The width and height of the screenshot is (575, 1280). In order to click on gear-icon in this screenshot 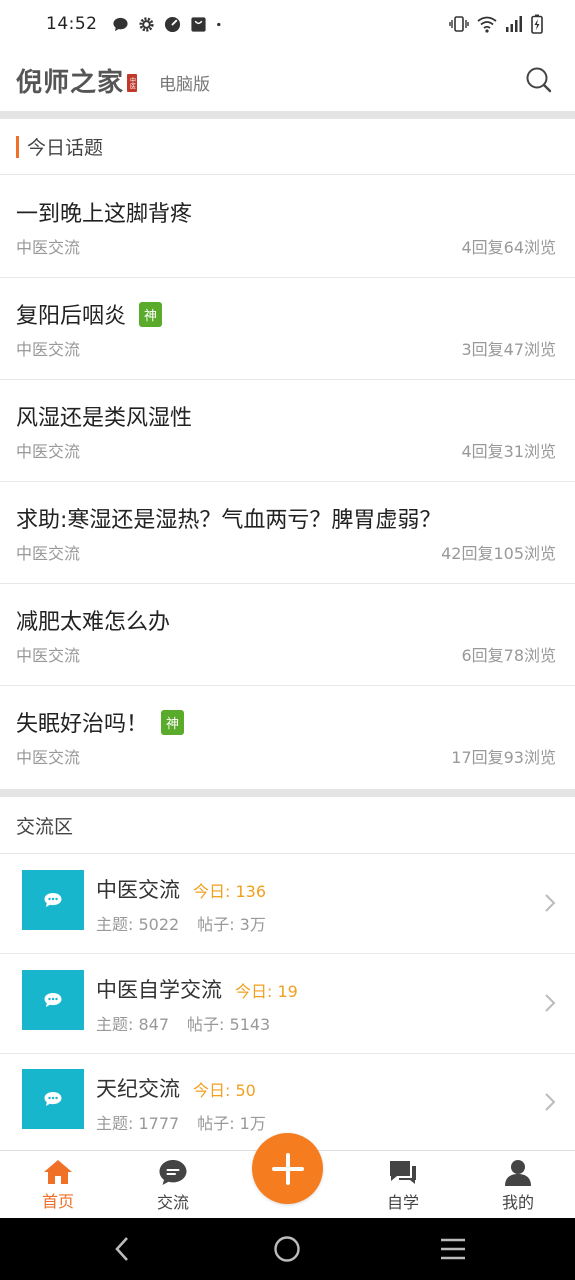, I will do `click(146, 24)`.